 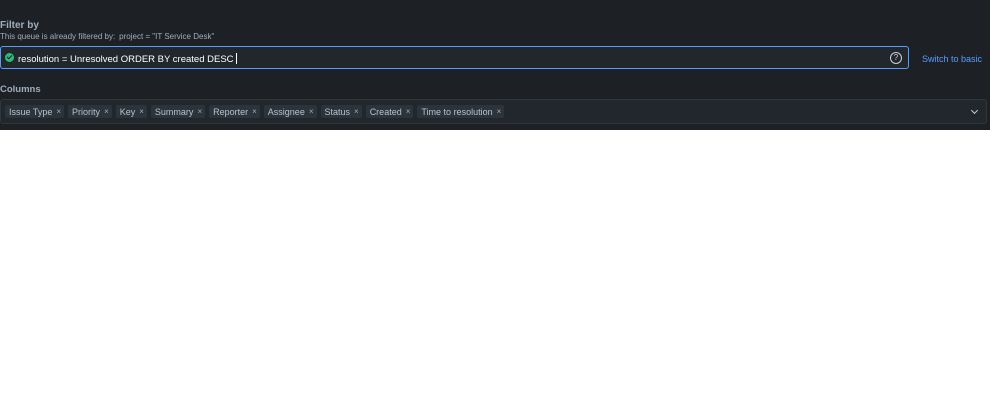 I want to click on text-caret, so click(x=236, y=58).